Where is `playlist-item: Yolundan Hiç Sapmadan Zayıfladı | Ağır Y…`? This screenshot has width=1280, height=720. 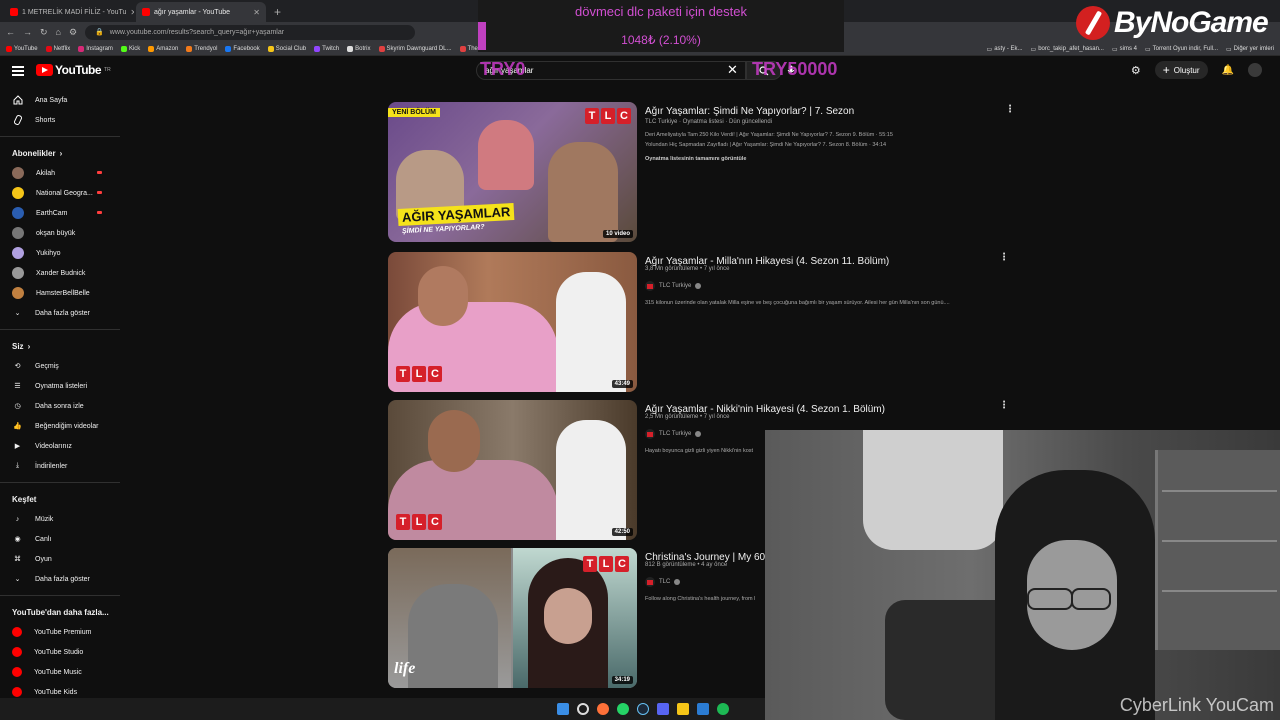 playlist-item: Yolundan Hiç Sapmadan Zayıfladı | Ağır Y… is located at coordinates (765, 145).